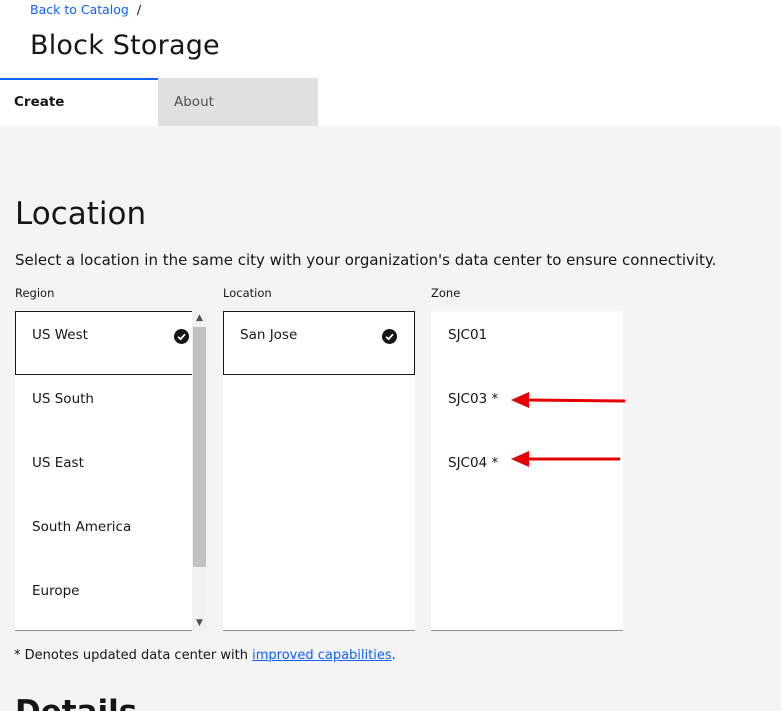 The image size is (781, 711). Describe the element at coordinates (568, 429) in the screenshot. I see `annotation-arrows` at that location.